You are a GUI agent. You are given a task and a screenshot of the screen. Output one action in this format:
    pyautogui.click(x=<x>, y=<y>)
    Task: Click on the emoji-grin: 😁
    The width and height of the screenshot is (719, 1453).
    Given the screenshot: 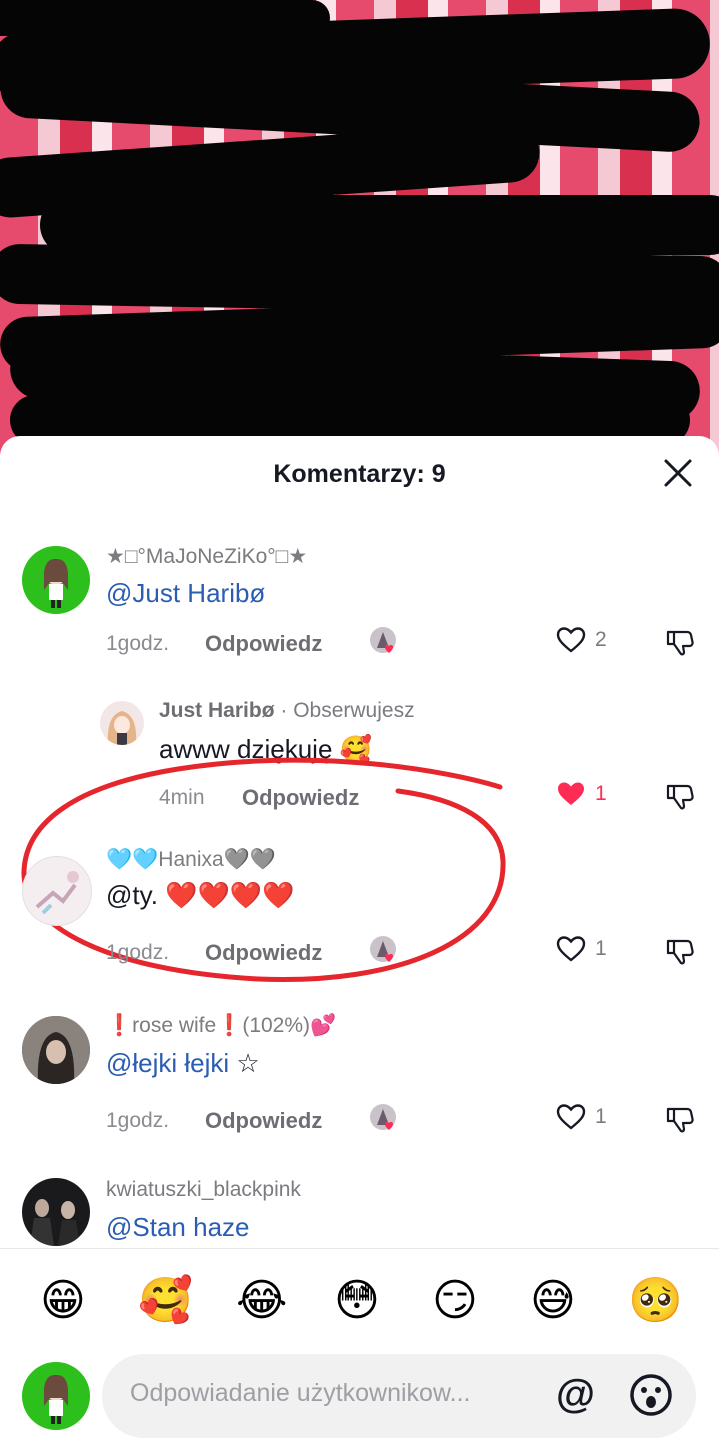 What is the action you would take?
    pyautogui.click(x=63, y=1301)
    